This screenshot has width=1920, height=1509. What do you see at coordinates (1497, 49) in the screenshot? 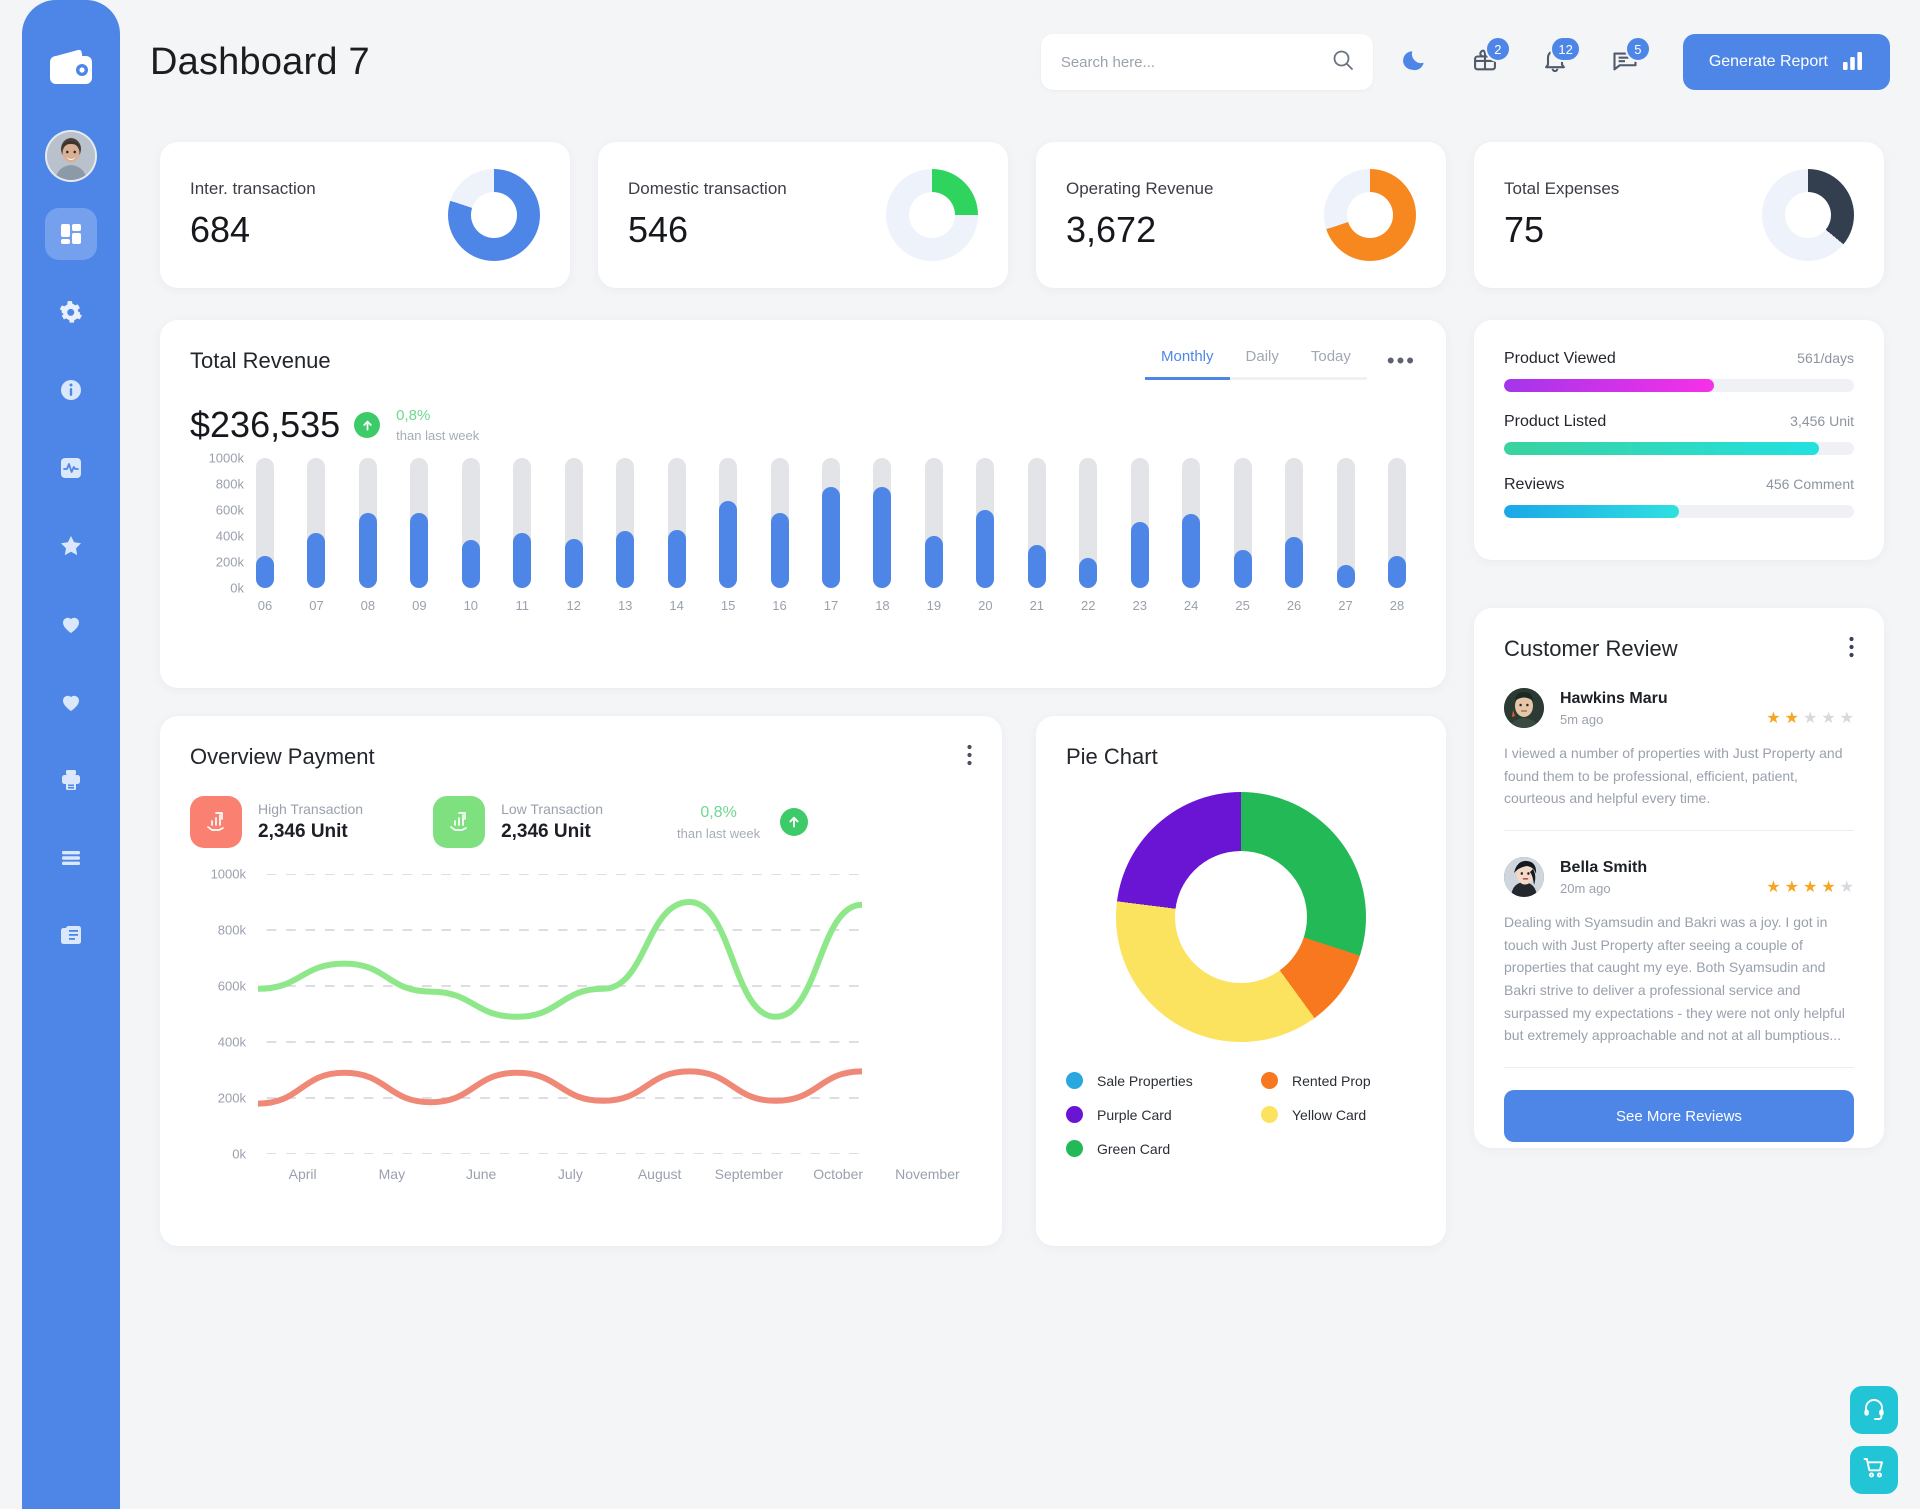
I see `badge: 2` at bounding box center [1497, 49].